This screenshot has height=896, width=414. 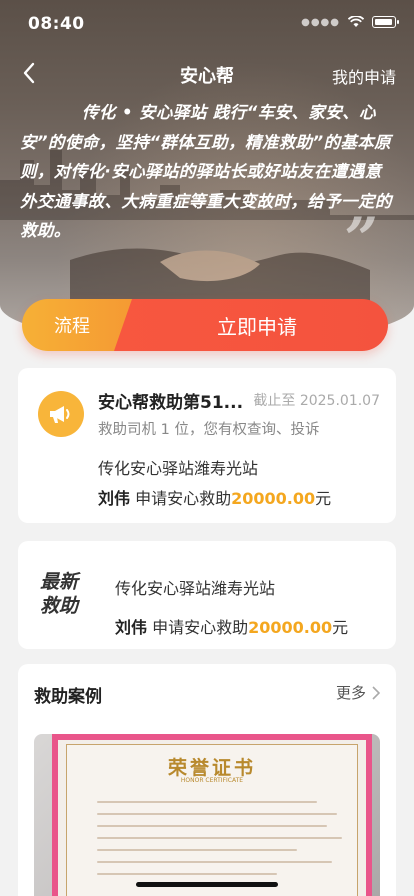 I want to click on latest-station: 传化安心驿站潍寿光站, so click(x=195, y=588).